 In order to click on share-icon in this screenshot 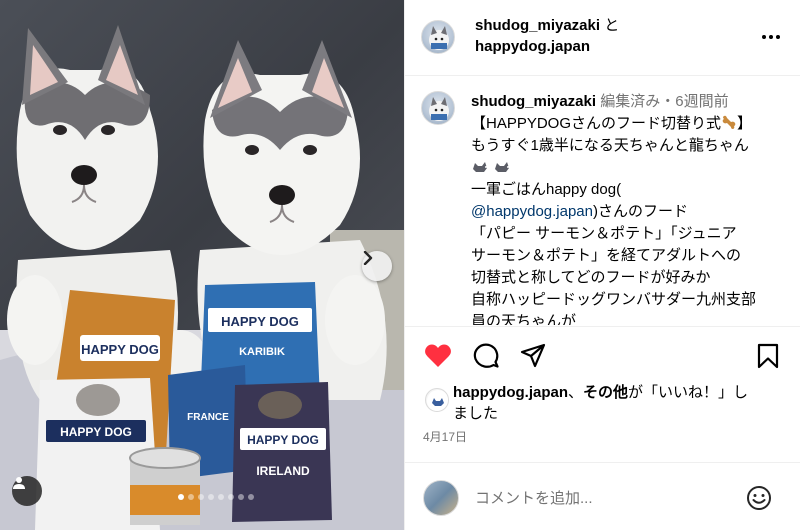, I will do `click(533, 355)`.